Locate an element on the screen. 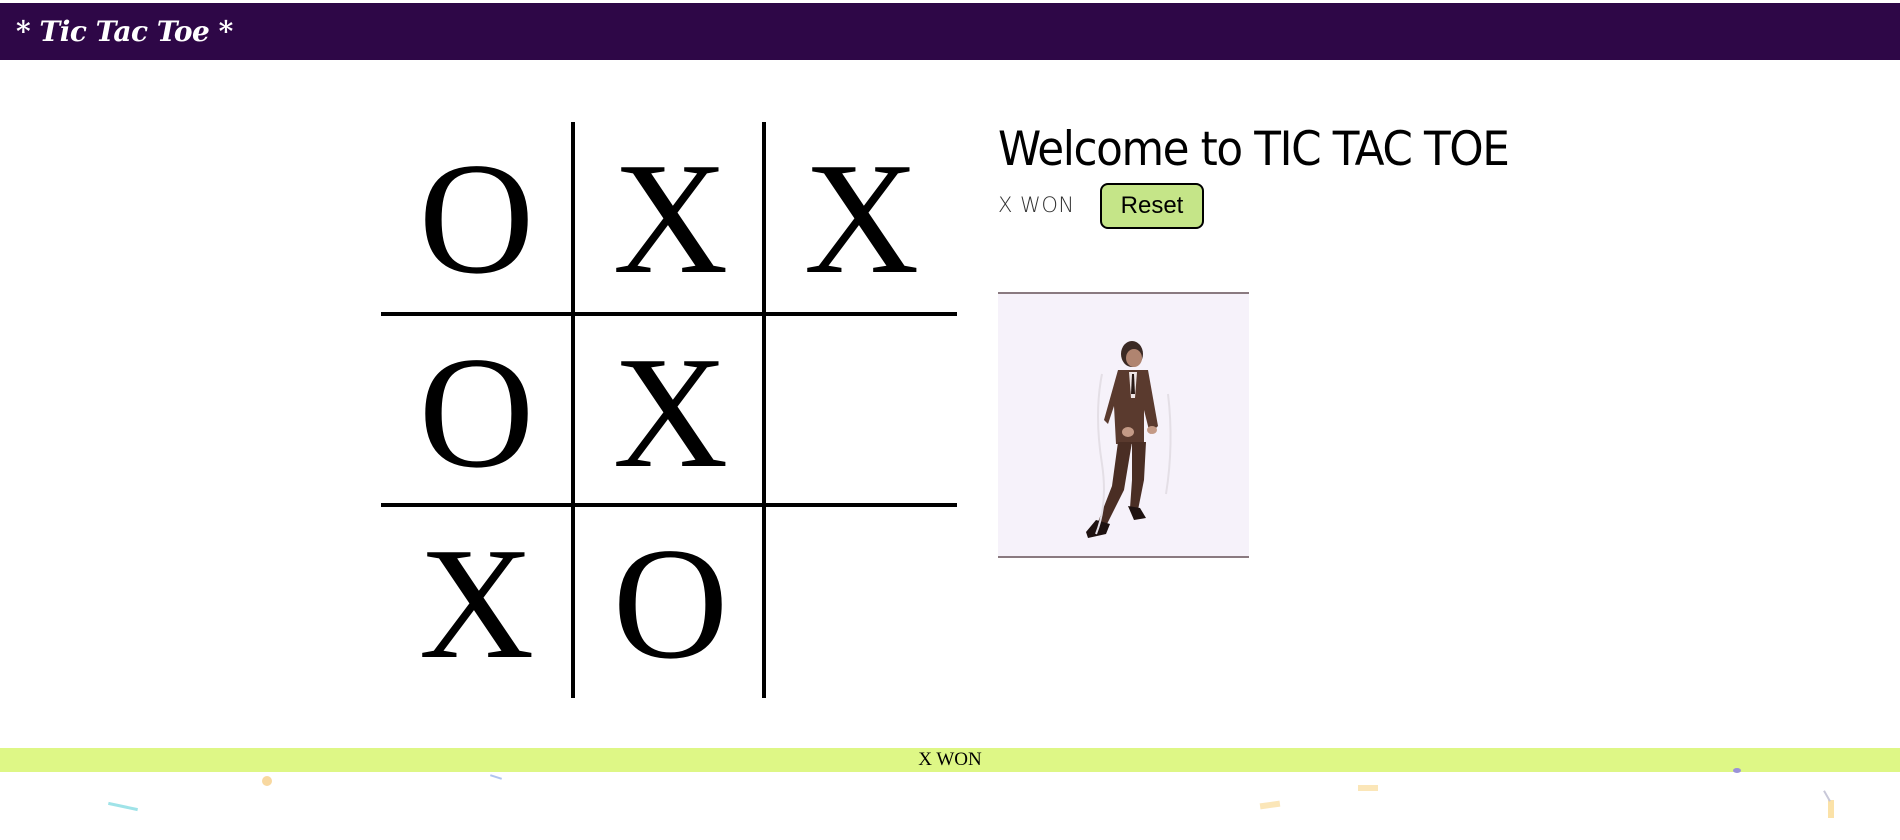 Image resolution: width=1900 pixels, height=840 pixels. board-cell-2: X is located at coordinates (670, 217).